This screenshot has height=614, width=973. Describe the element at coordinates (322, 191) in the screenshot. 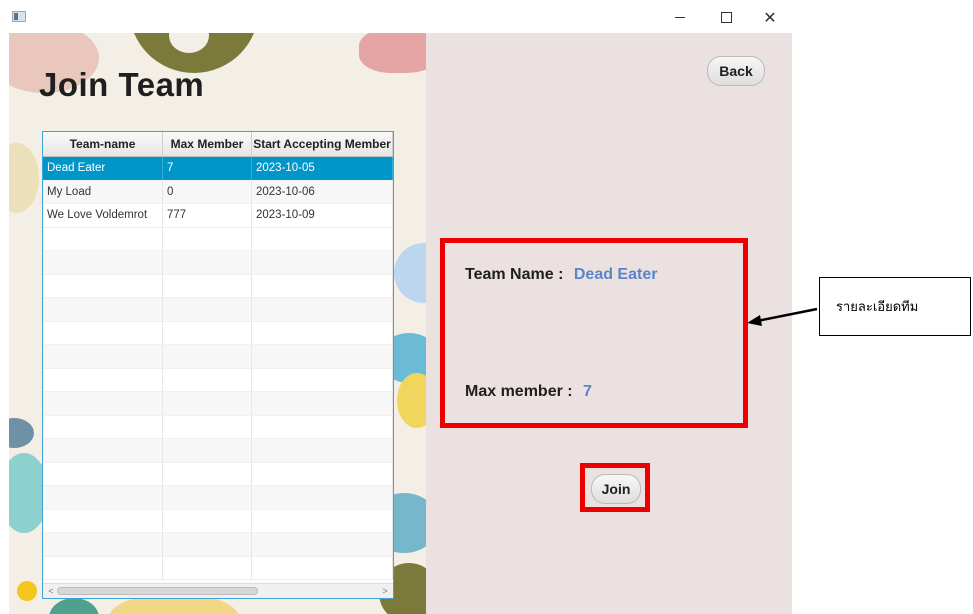

I see `cell-start-date: 2023-10-06` at that location.